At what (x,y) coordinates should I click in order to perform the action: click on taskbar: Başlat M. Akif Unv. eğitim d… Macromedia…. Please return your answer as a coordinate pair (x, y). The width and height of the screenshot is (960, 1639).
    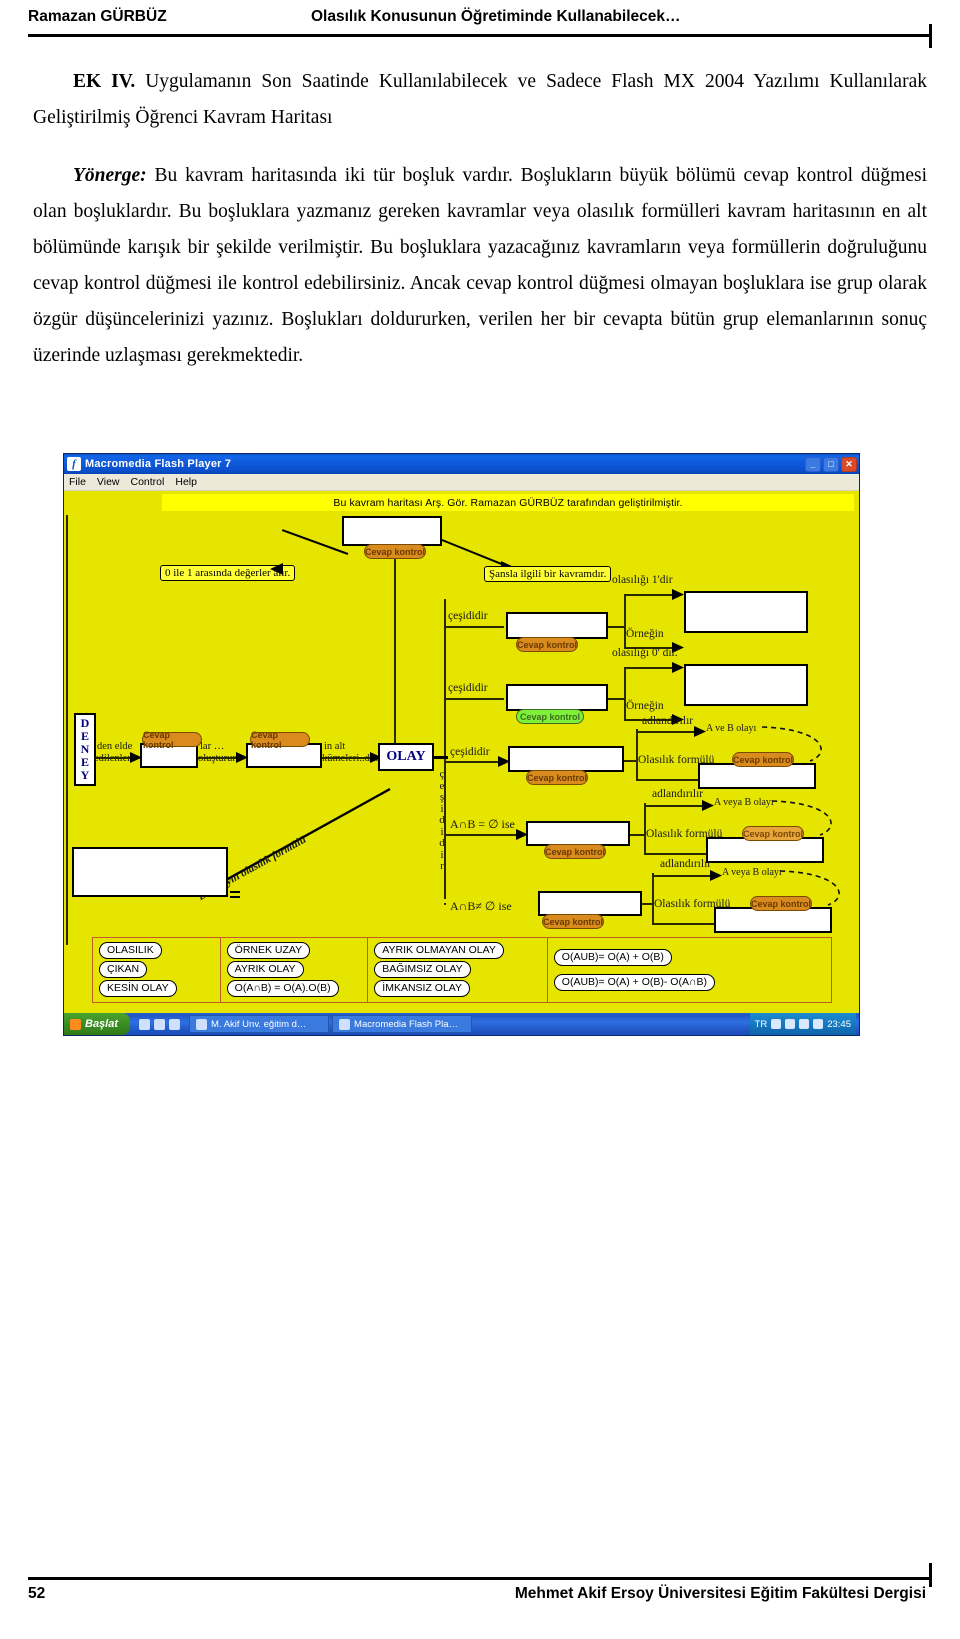
    Looking at the image, I should click on (461, 1024).